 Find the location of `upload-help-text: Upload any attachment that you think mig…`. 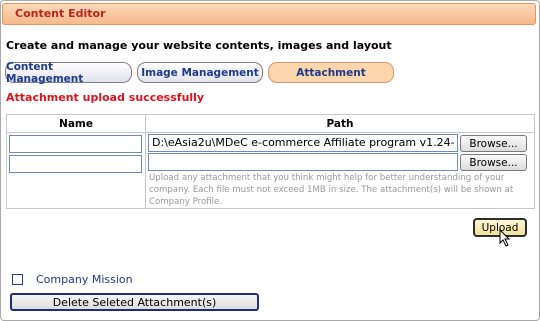

upload-help-text: Upload any attachment that you think mig… is located at coordinates (331, 190).